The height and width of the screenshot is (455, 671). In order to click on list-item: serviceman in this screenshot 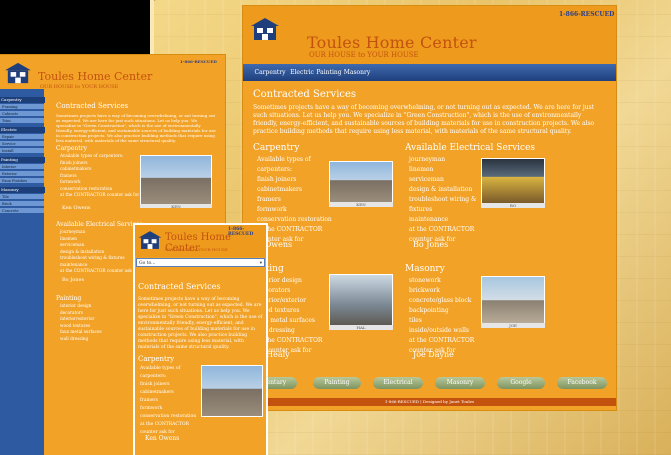, I will do `click(426, 179)`.